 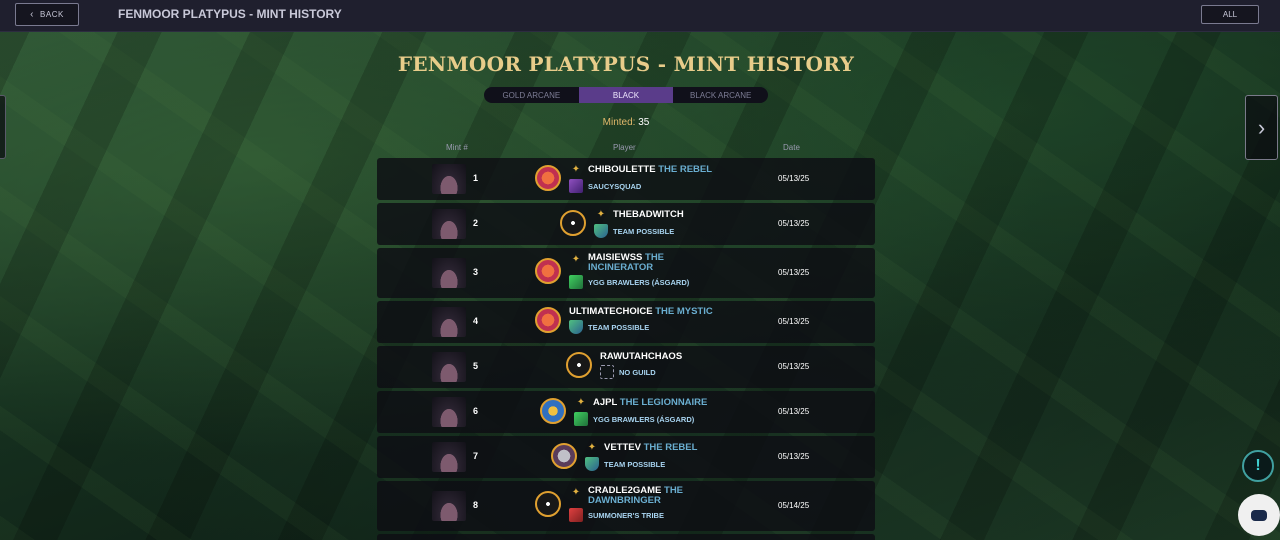 What do you see at coordinates (641, 356) in the screenshot?
I see `player-name: RAWUTAHCHAOS` at bounding box center [641, 356].